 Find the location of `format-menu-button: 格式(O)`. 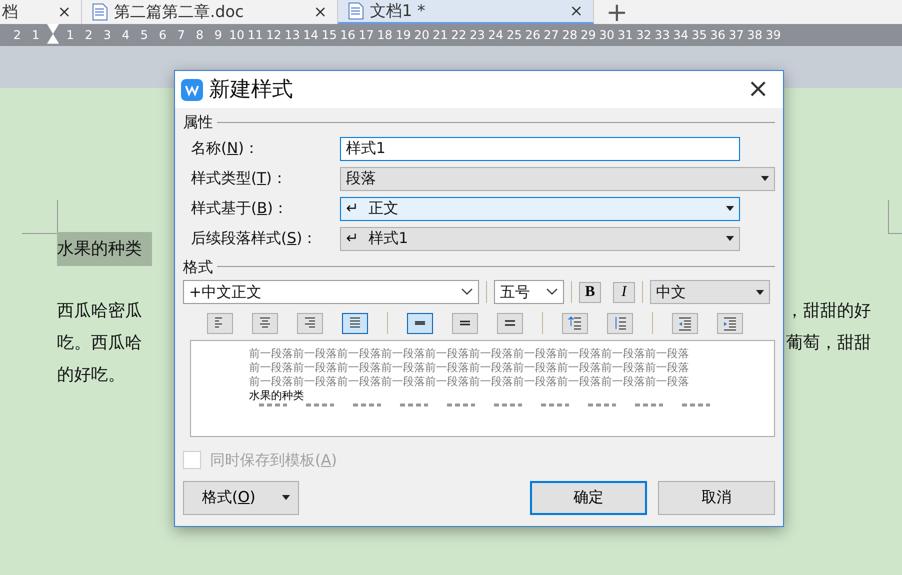

format-menu-button: 格式(O) is located at coordinates (241, 497).